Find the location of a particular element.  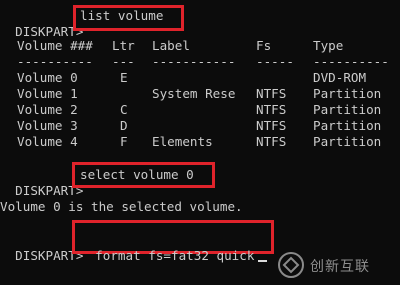

table-header-row: Volume ### Ltr Label Fs Type is located at coordinates (200, 46).